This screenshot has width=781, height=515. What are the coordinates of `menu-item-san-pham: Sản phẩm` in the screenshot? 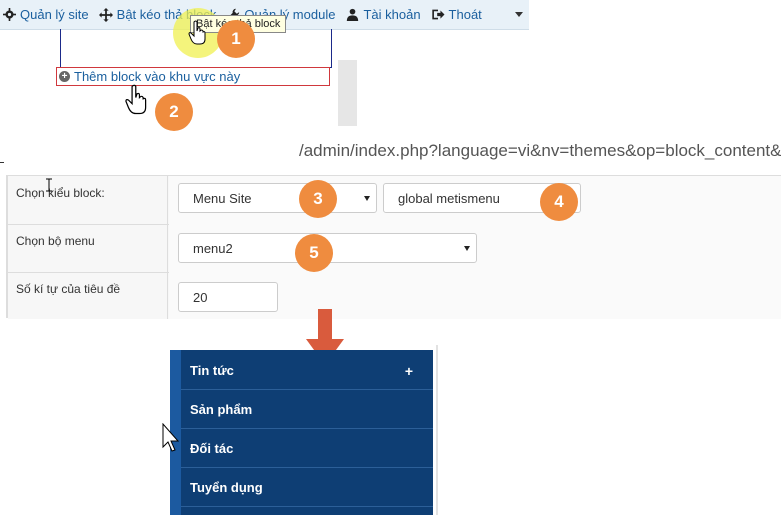 It's located at (307, 410).